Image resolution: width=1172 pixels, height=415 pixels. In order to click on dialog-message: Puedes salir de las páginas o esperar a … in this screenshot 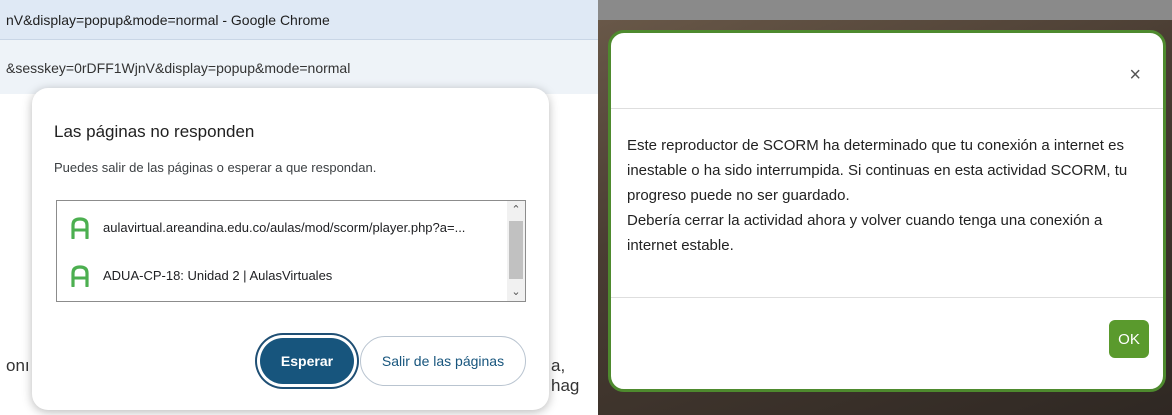, I will do `click(215, 167)`.